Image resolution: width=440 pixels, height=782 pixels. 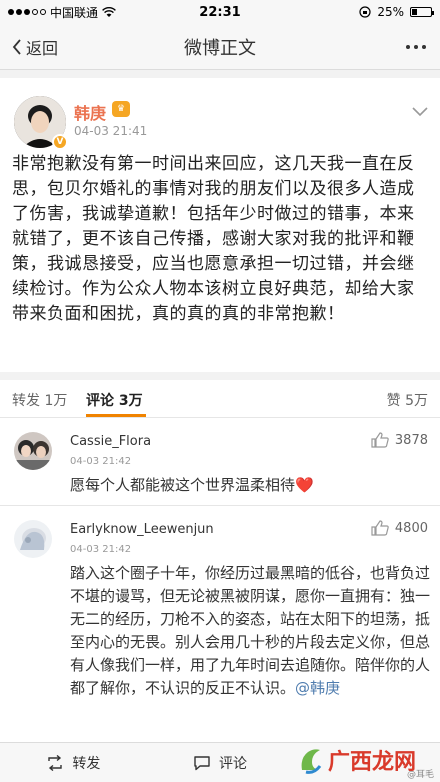 I want to click on tab-repost: 转发 1万, so click(x=39, y=400).